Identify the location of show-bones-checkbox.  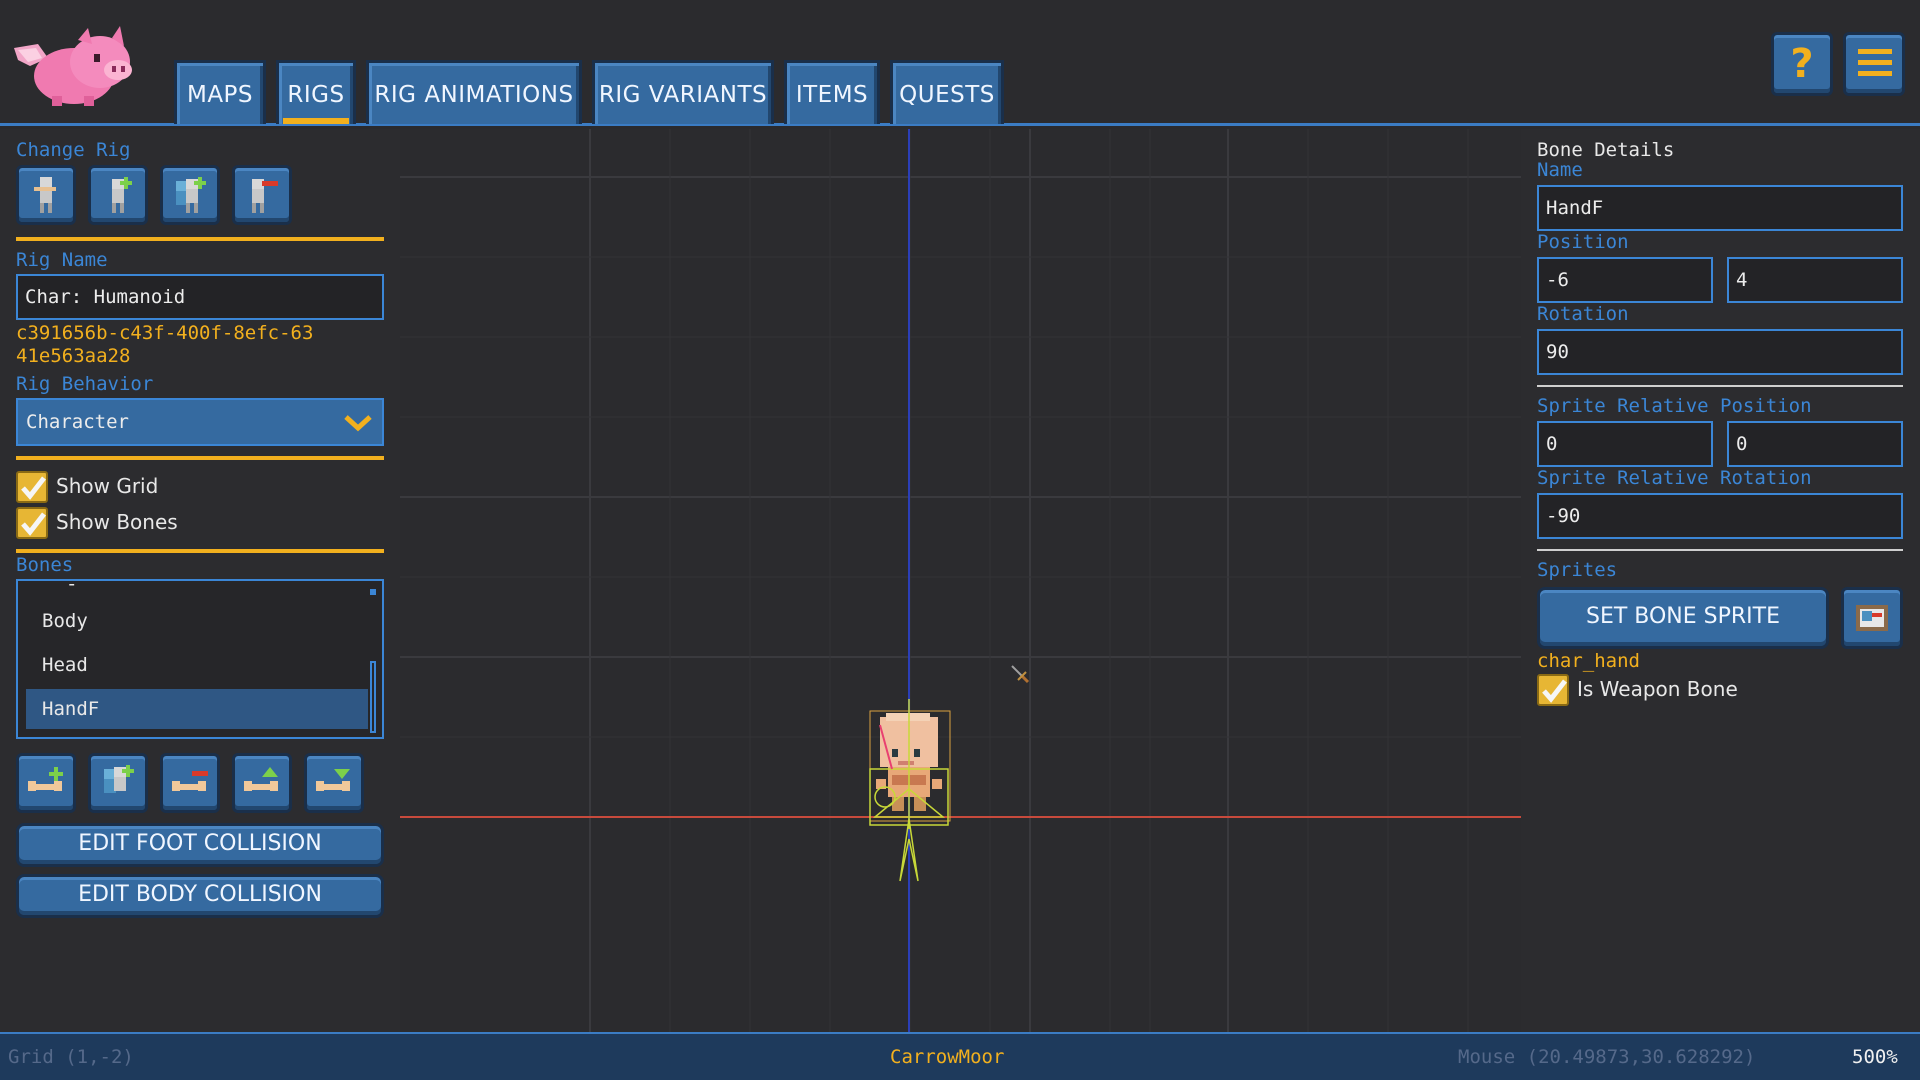
(32, 523).